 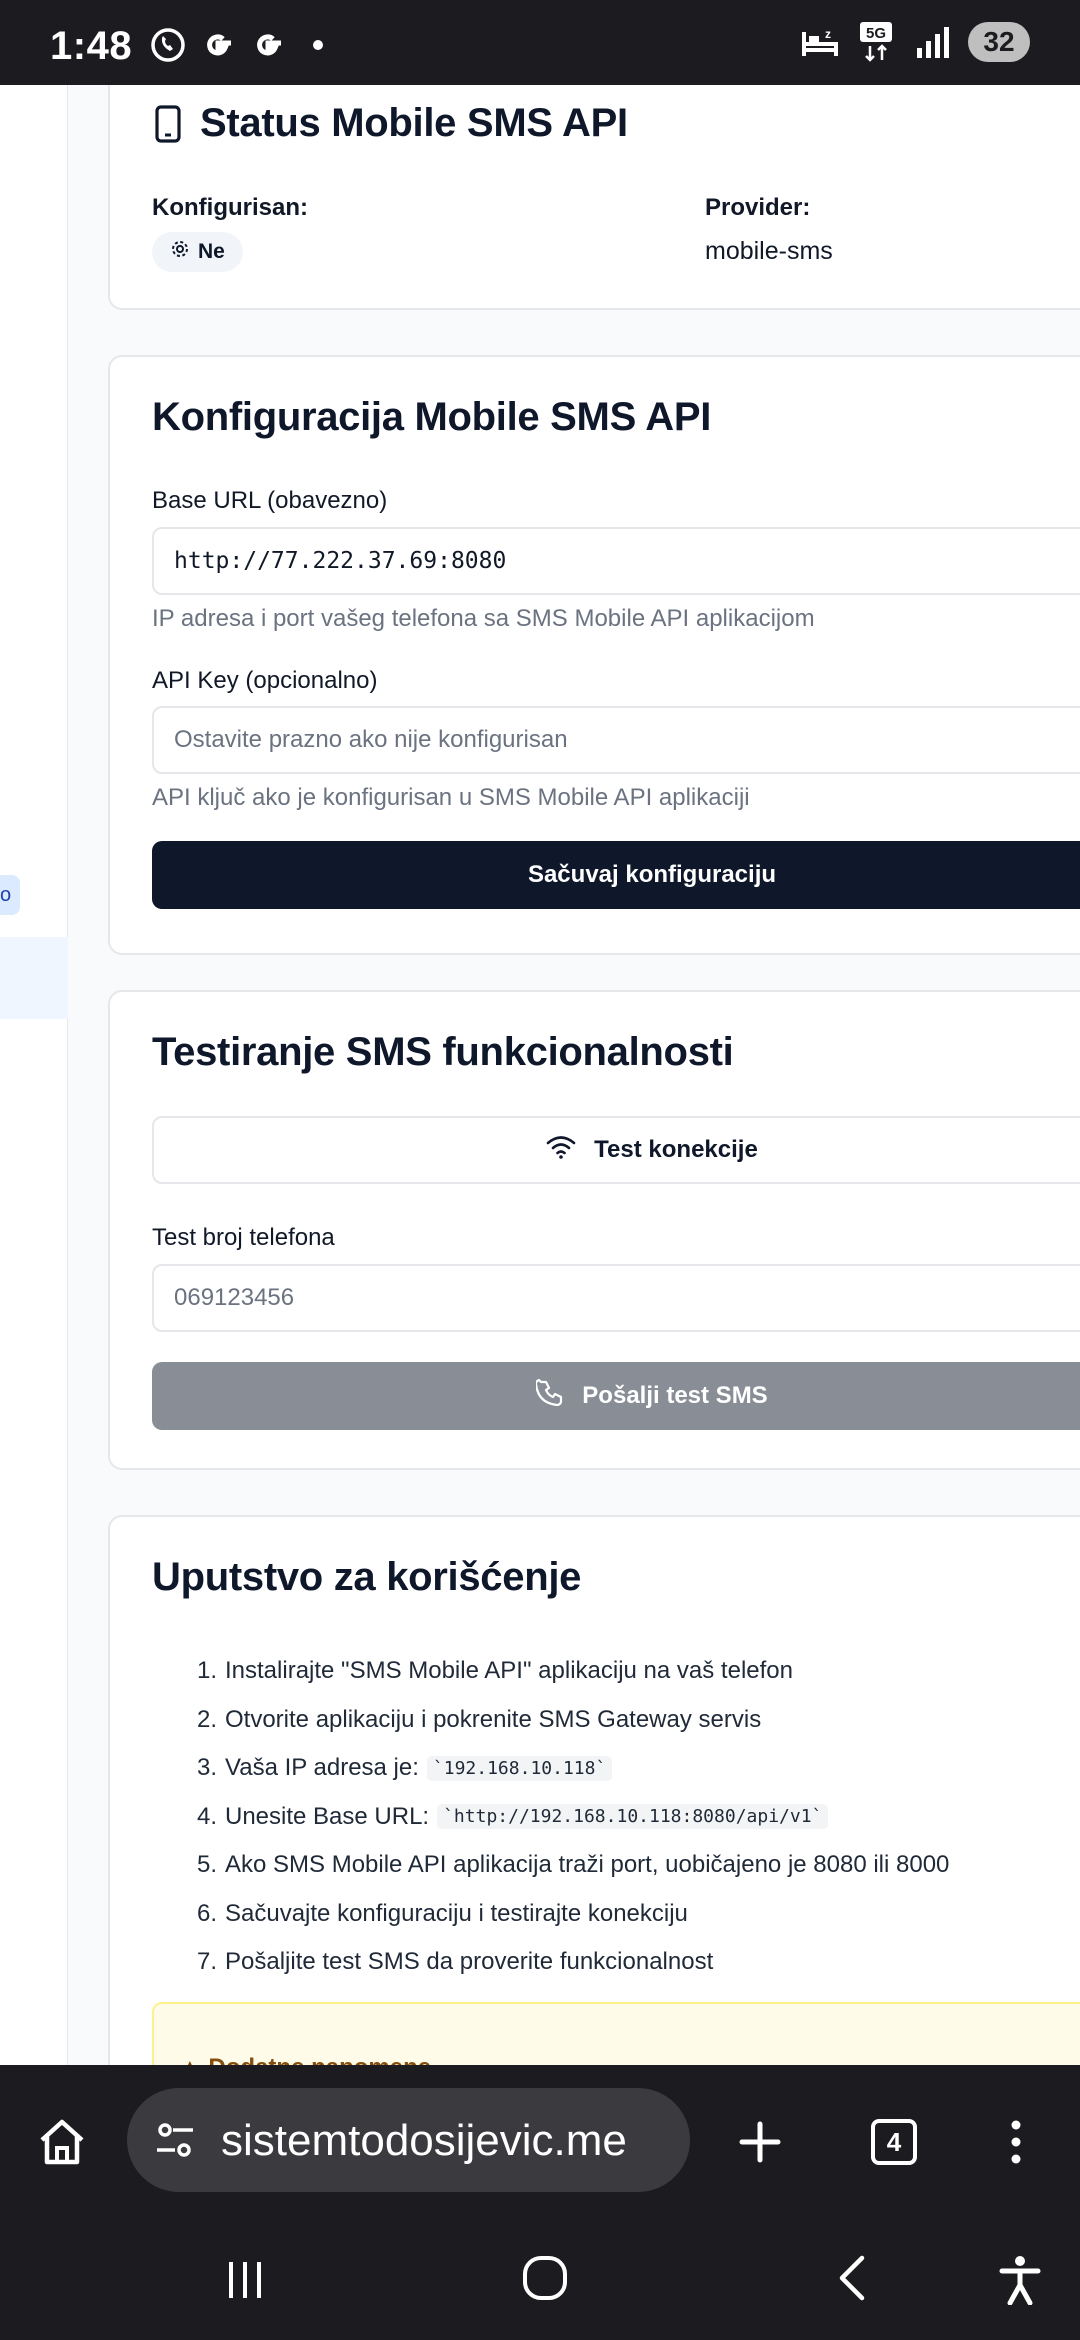 I want to click on save-config-button: Sačuvaj konfiguraciju, so click(x=616, y=875).